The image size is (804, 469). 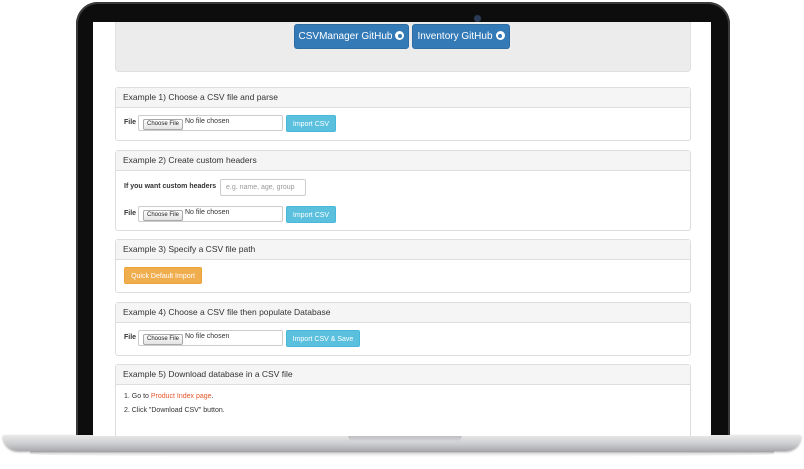 What do you see at coordinates (402, 443) in the screenshot?
I see `laptop-base` at bounding box center [402, 443].